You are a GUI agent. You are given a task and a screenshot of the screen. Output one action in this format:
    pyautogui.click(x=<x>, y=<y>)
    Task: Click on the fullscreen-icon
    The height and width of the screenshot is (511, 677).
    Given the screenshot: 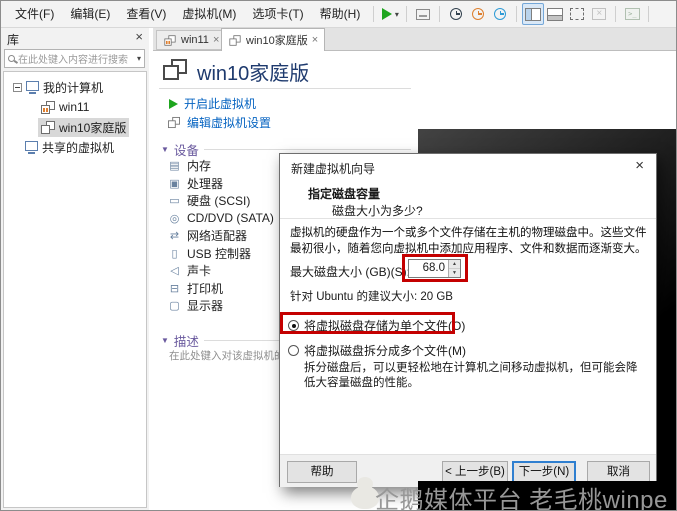 What is the action you would take?
    pyautogui.click(x=577, y=14)
    